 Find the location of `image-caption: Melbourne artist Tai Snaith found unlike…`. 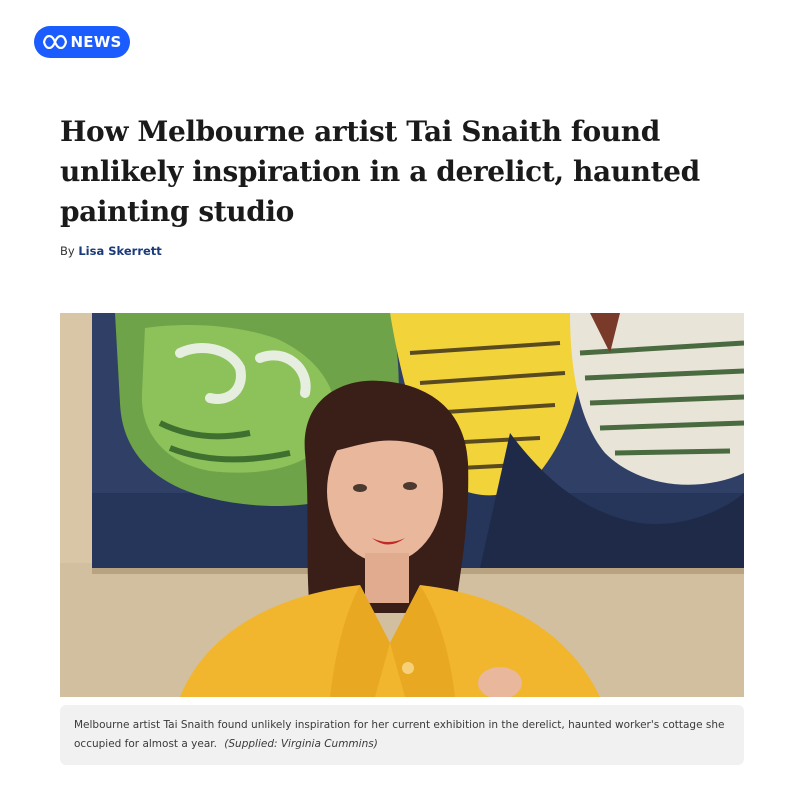

image-caption: Melbourne artist Tai Snaith found unlike… is located at coordinates (402, 735).